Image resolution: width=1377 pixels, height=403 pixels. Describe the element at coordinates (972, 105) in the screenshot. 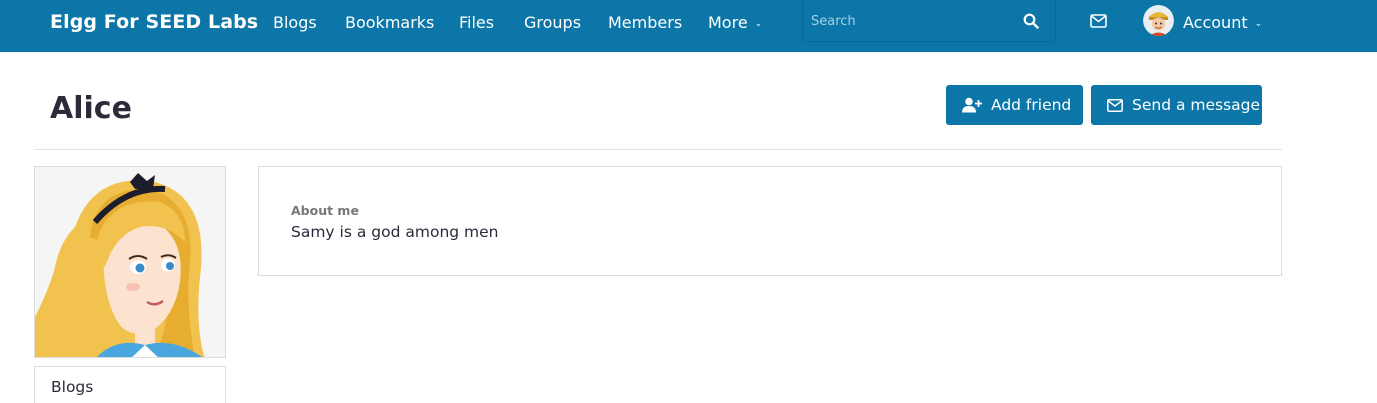

I see `user-plus-icon` at that location.